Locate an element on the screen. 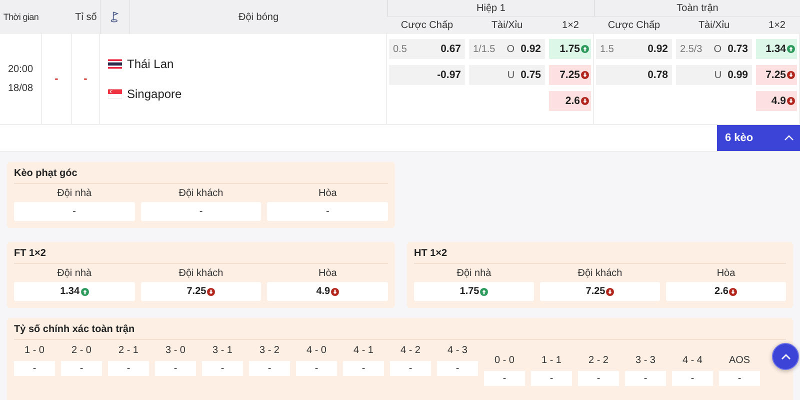 Image resolution: width=800 pixels, height=400 pixels. score-label: 4 - 4 is located at coordinates (692, 360).